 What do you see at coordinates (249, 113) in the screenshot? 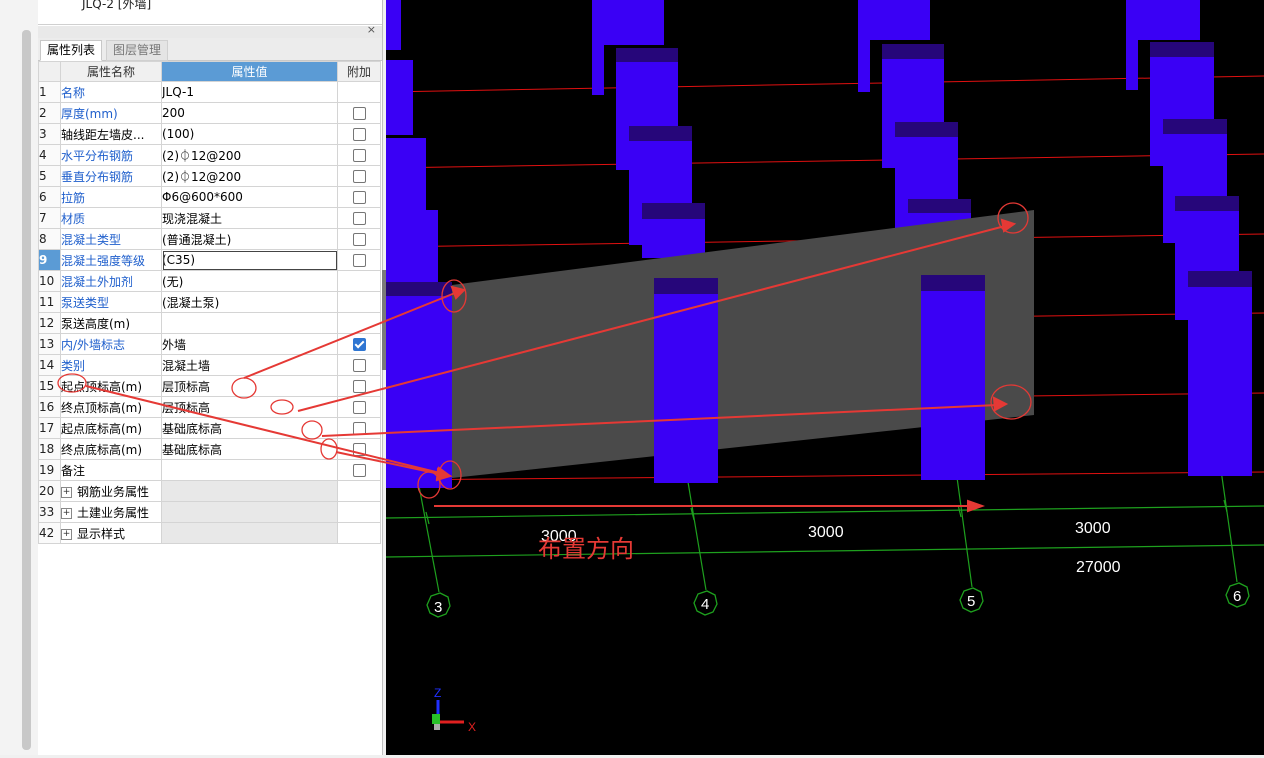
I see `property-value: 200` at bounding box center [249, 113].